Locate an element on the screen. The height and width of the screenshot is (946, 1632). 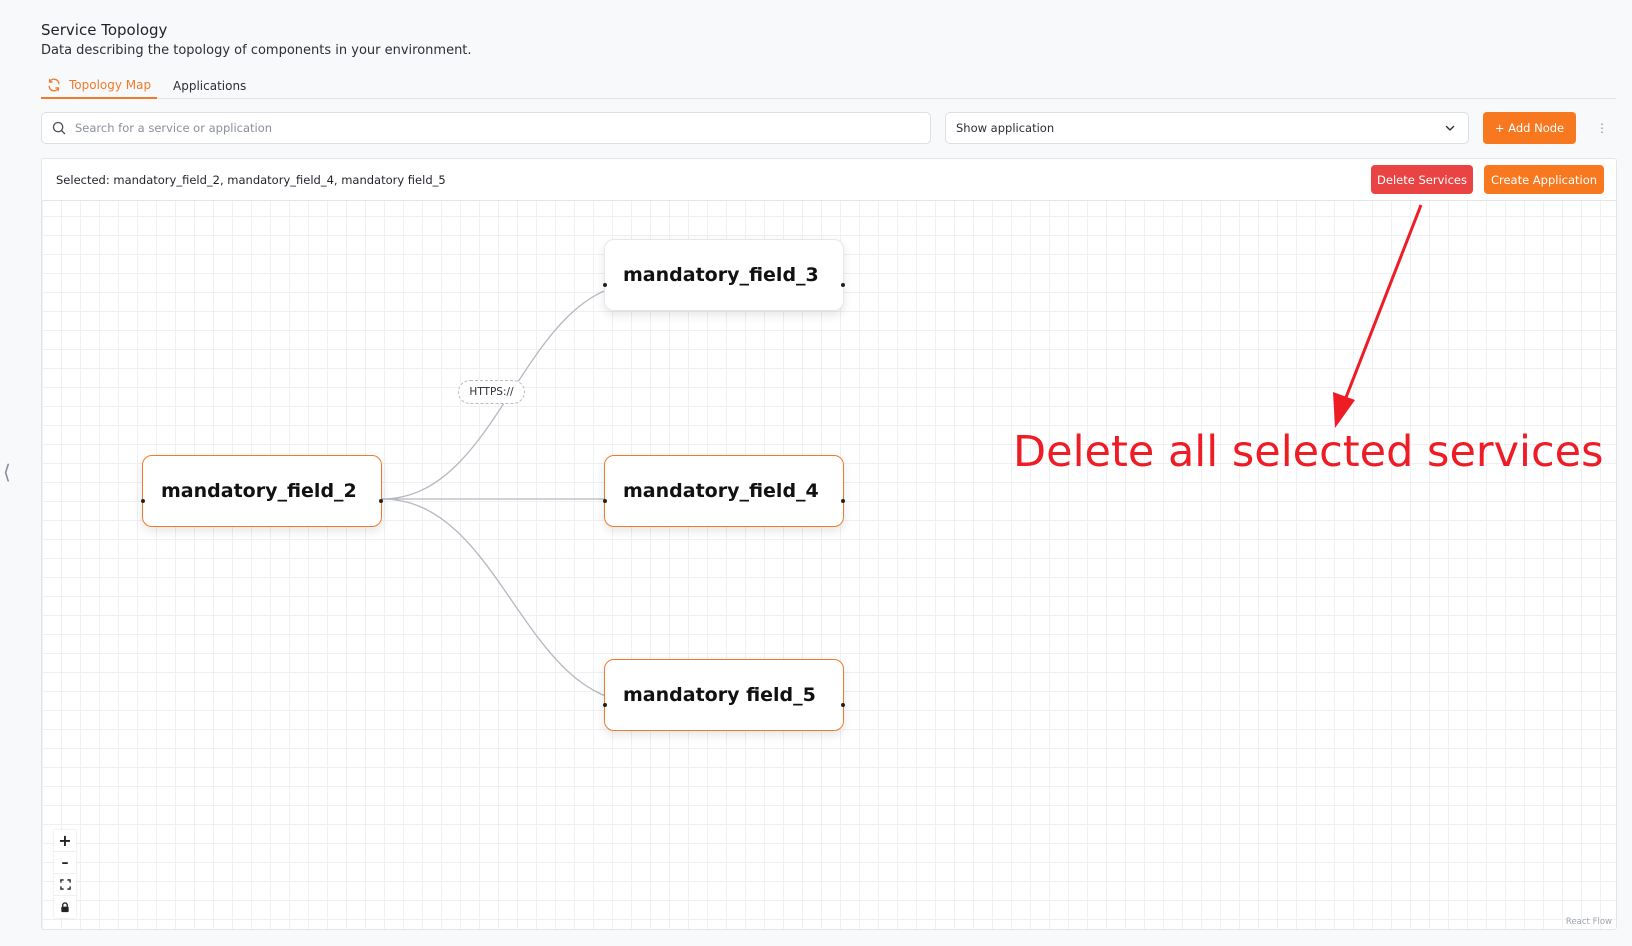
search-input is located at coordinates (485, 128).